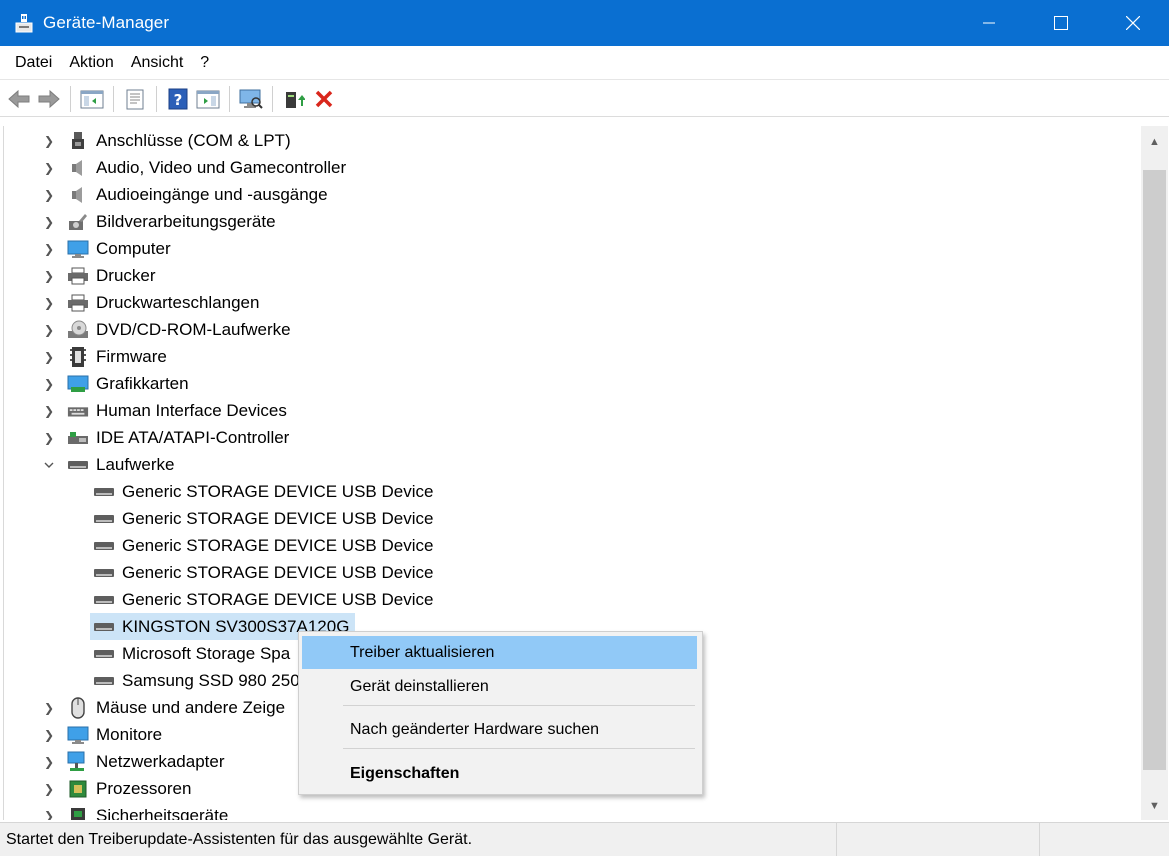 Image resolution: width=1169 pixels, height=856 pixels. I want to click on scan-hardware-button, so click(251, 99).